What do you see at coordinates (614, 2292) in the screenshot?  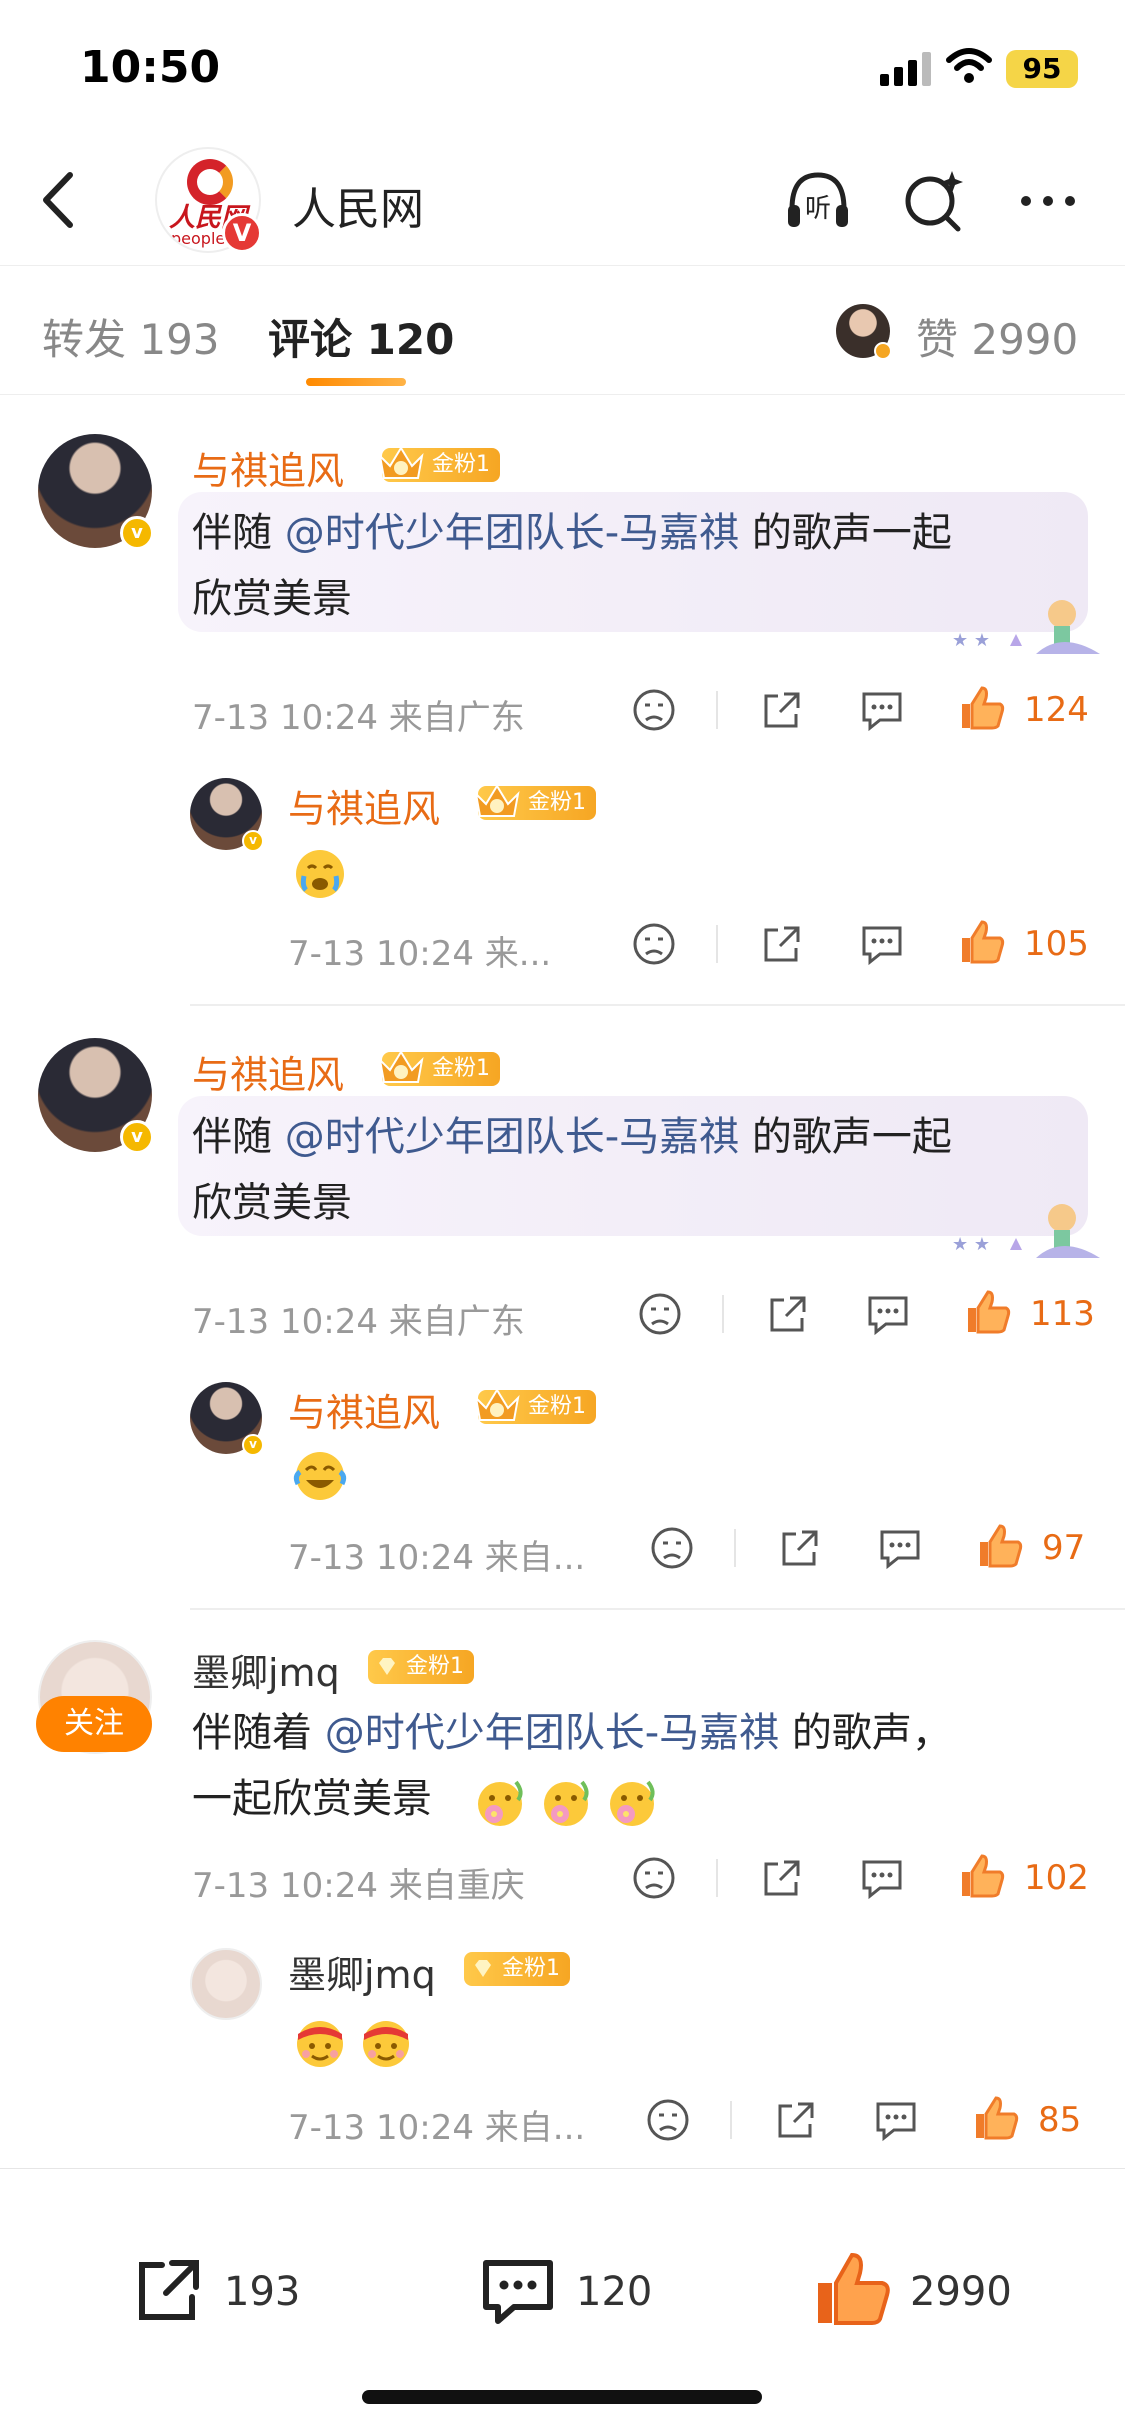 I see `comment-count: 120` at bounding box center [614, 2292].